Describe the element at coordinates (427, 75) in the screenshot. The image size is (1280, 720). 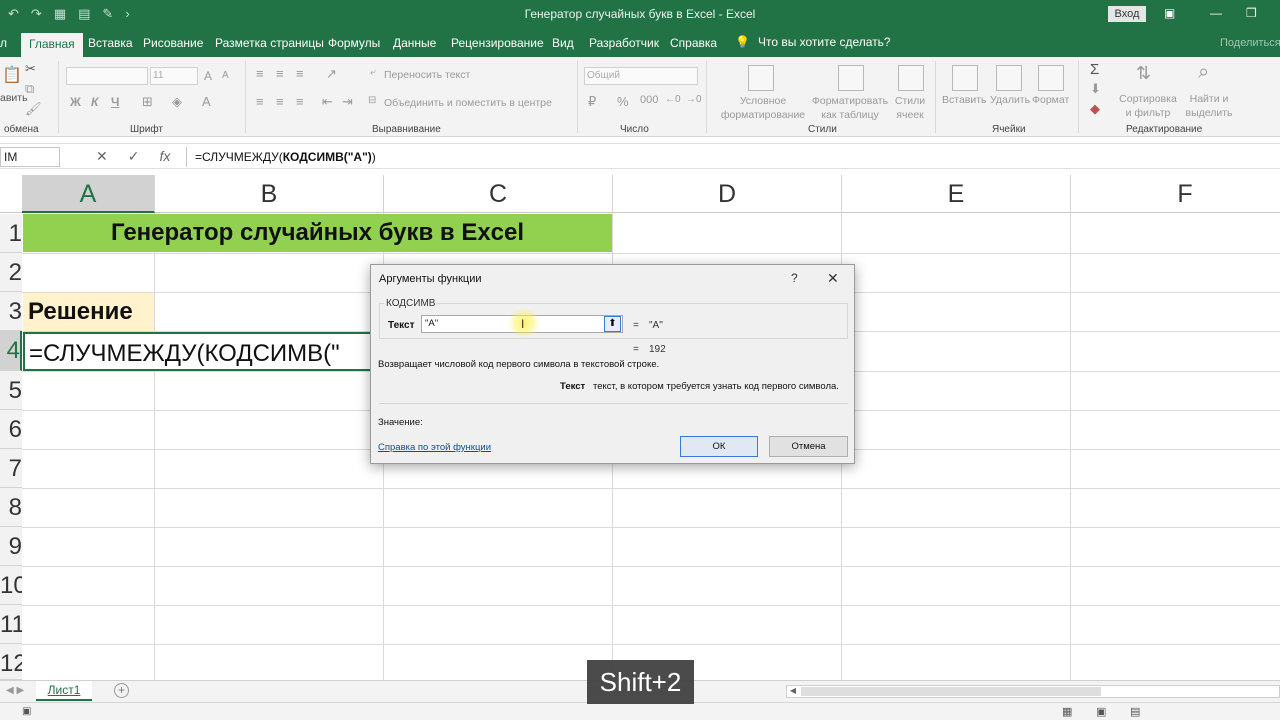
I see `wrap-text-button: Переносить текст` at that location.